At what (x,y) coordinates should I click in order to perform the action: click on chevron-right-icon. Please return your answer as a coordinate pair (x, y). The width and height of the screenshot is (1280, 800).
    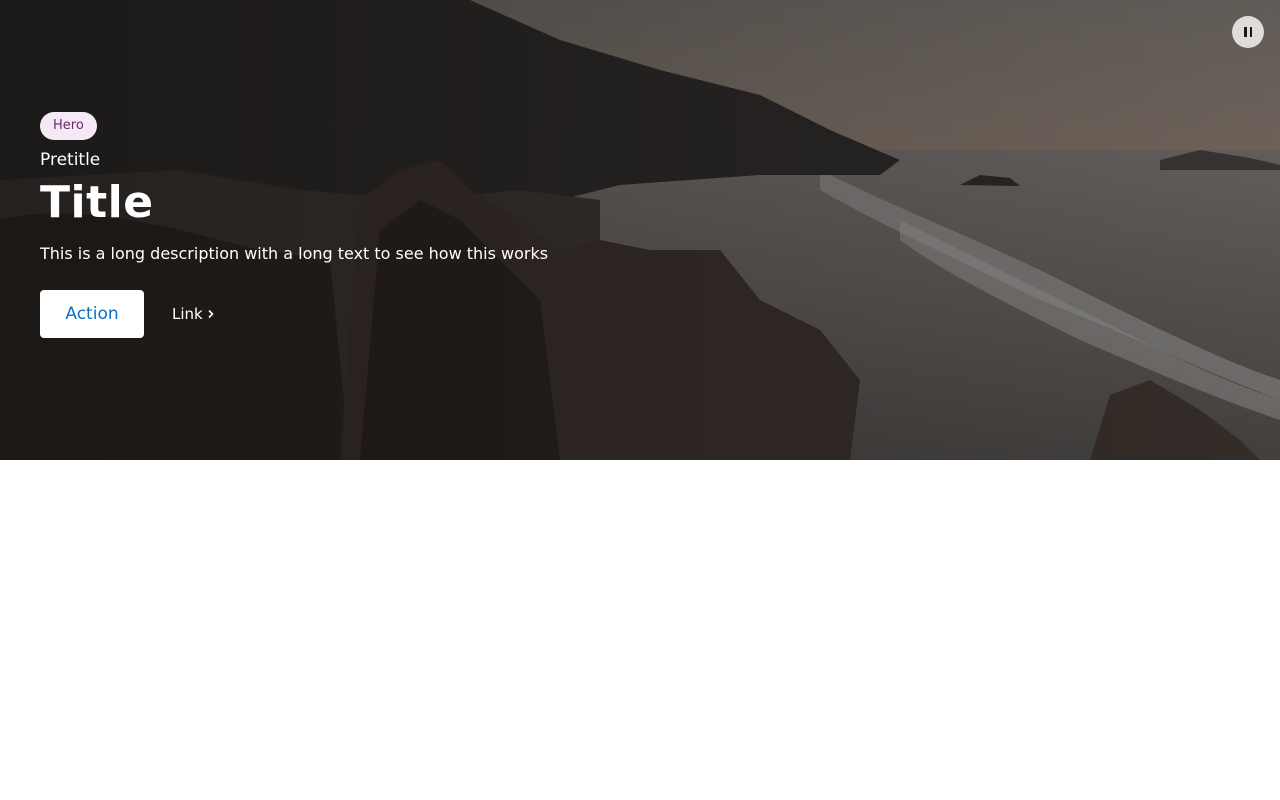
    Looking at the image, I should click on (211, 314).